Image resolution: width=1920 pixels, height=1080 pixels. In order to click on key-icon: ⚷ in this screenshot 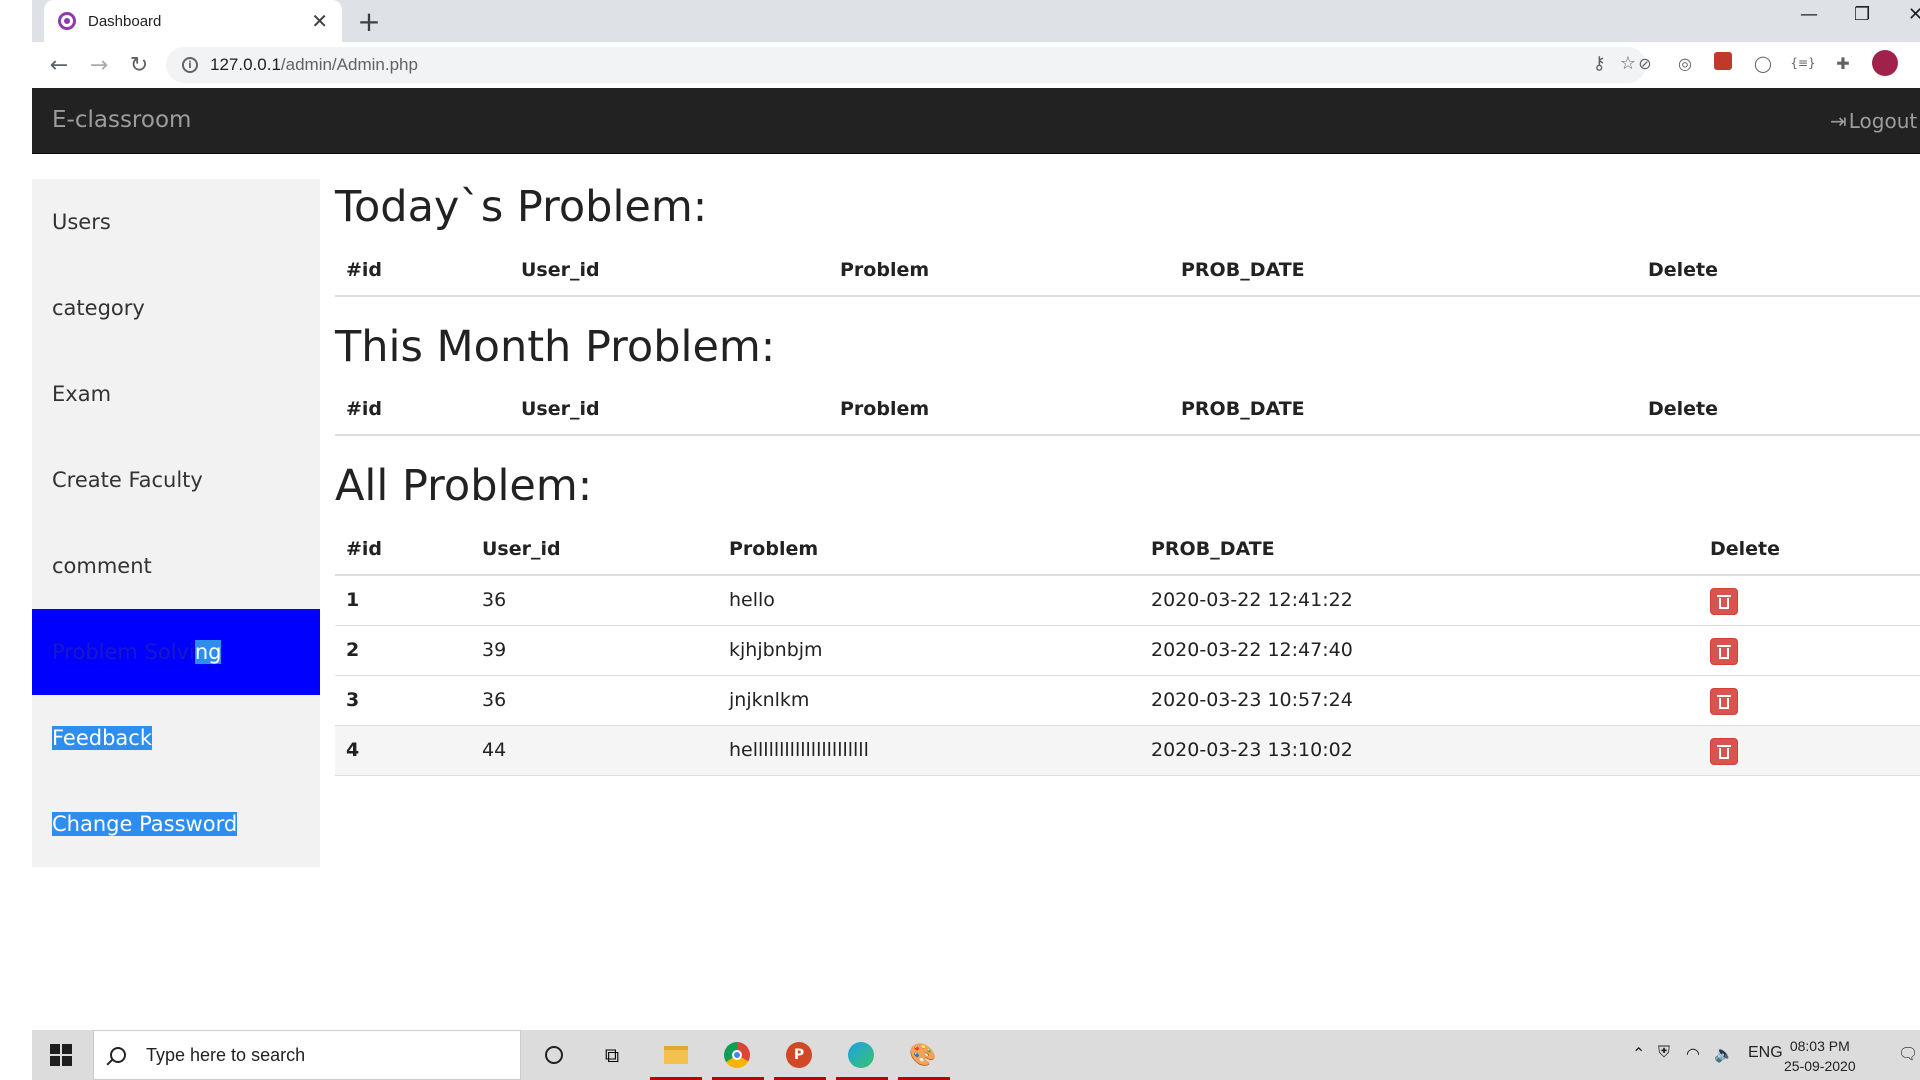, I will do `click(1599, 63)`.